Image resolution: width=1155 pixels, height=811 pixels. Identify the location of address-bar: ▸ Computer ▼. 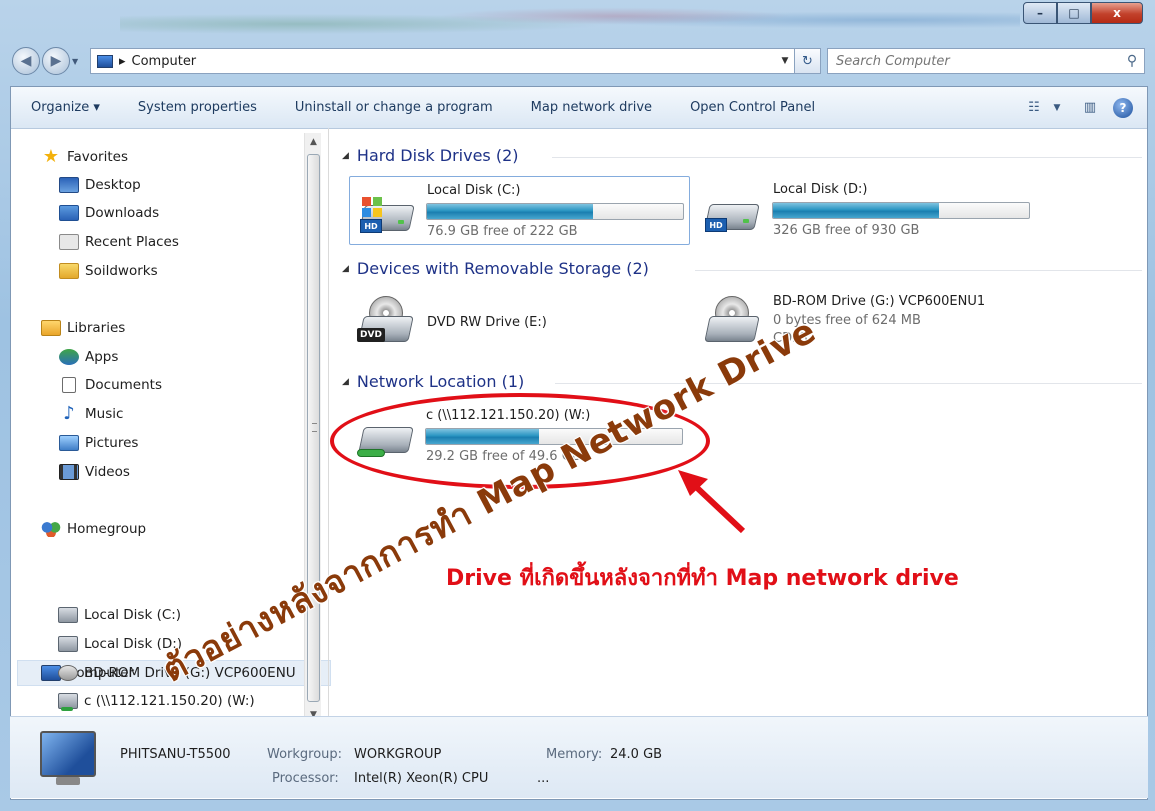
(442, 61).